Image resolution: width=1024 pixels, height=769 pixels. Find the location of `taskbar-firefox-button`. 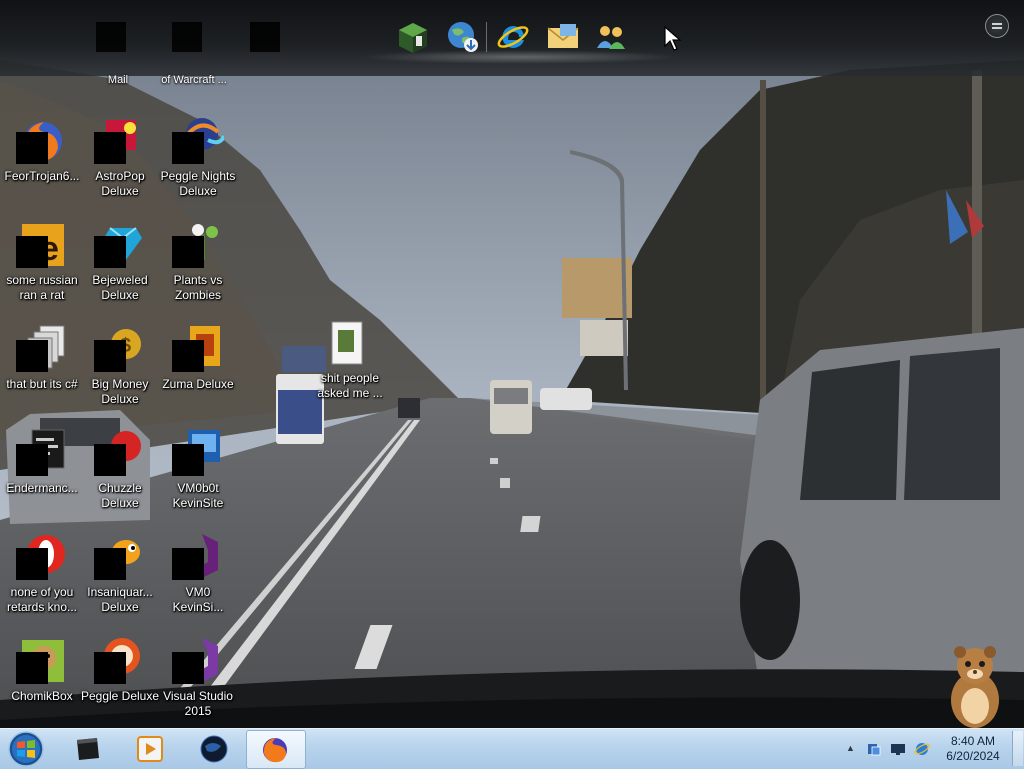

taskbar-firefox-button is located at coordinates (276, 749).